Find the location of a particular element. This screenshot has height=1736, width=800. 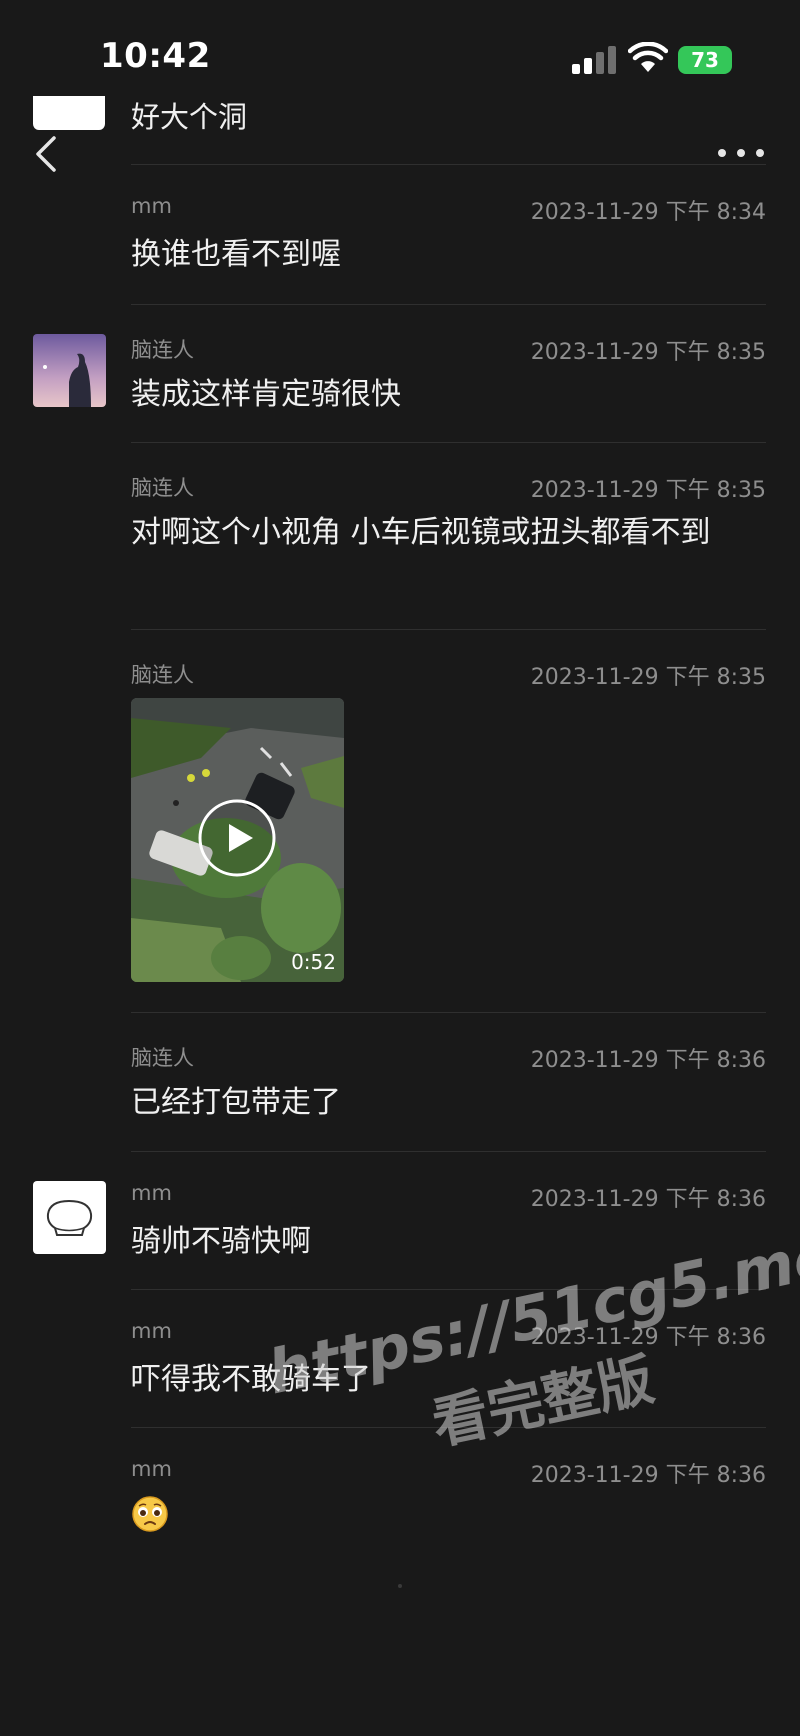

message-text: 装成这样肯定骑很快 is located at coordinates (266, 394).